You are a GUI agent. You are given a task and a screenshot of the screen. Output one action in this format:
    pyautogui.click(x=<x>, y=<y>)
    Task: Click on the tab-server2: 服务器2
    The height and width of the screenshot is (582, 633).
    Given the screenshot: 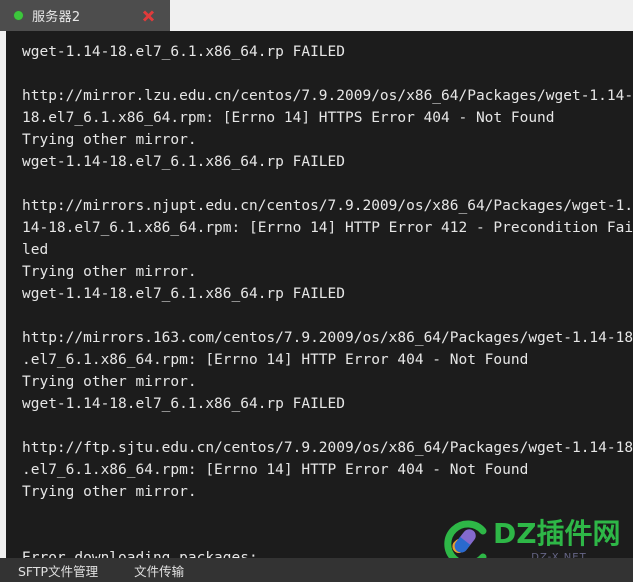 What is the action you would take?
    pyautogui.click(x=85, y=15)
    